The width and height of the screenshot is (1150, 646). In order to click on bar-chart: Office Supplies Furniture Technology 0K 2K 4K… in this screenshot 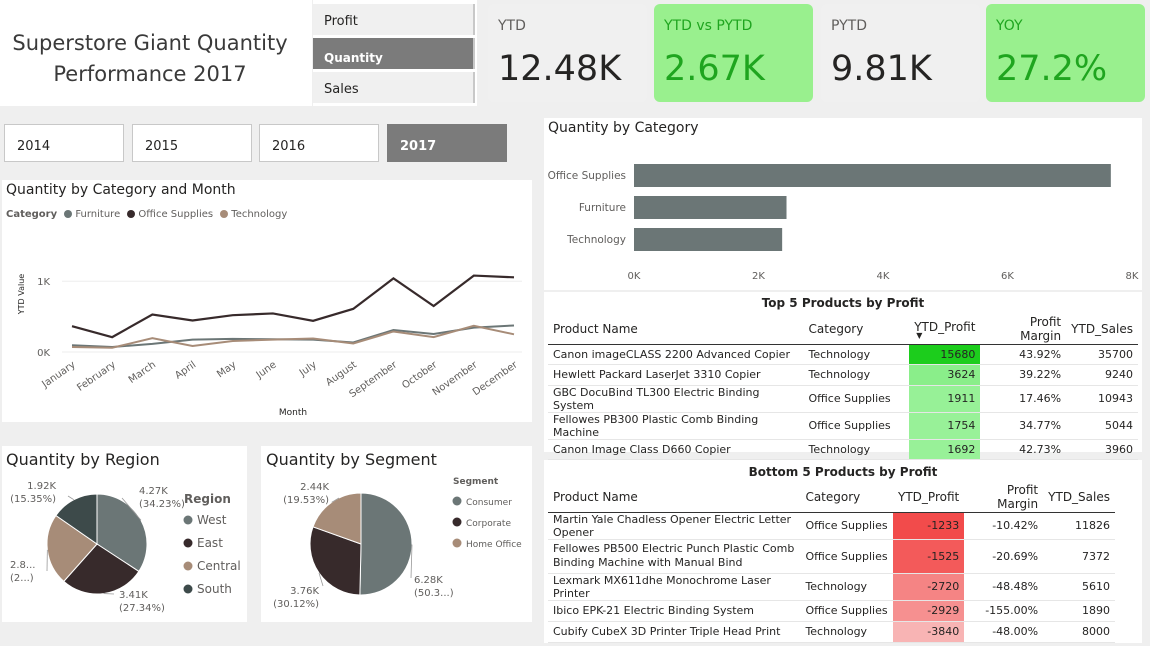, I will do `click(843, 204)`.